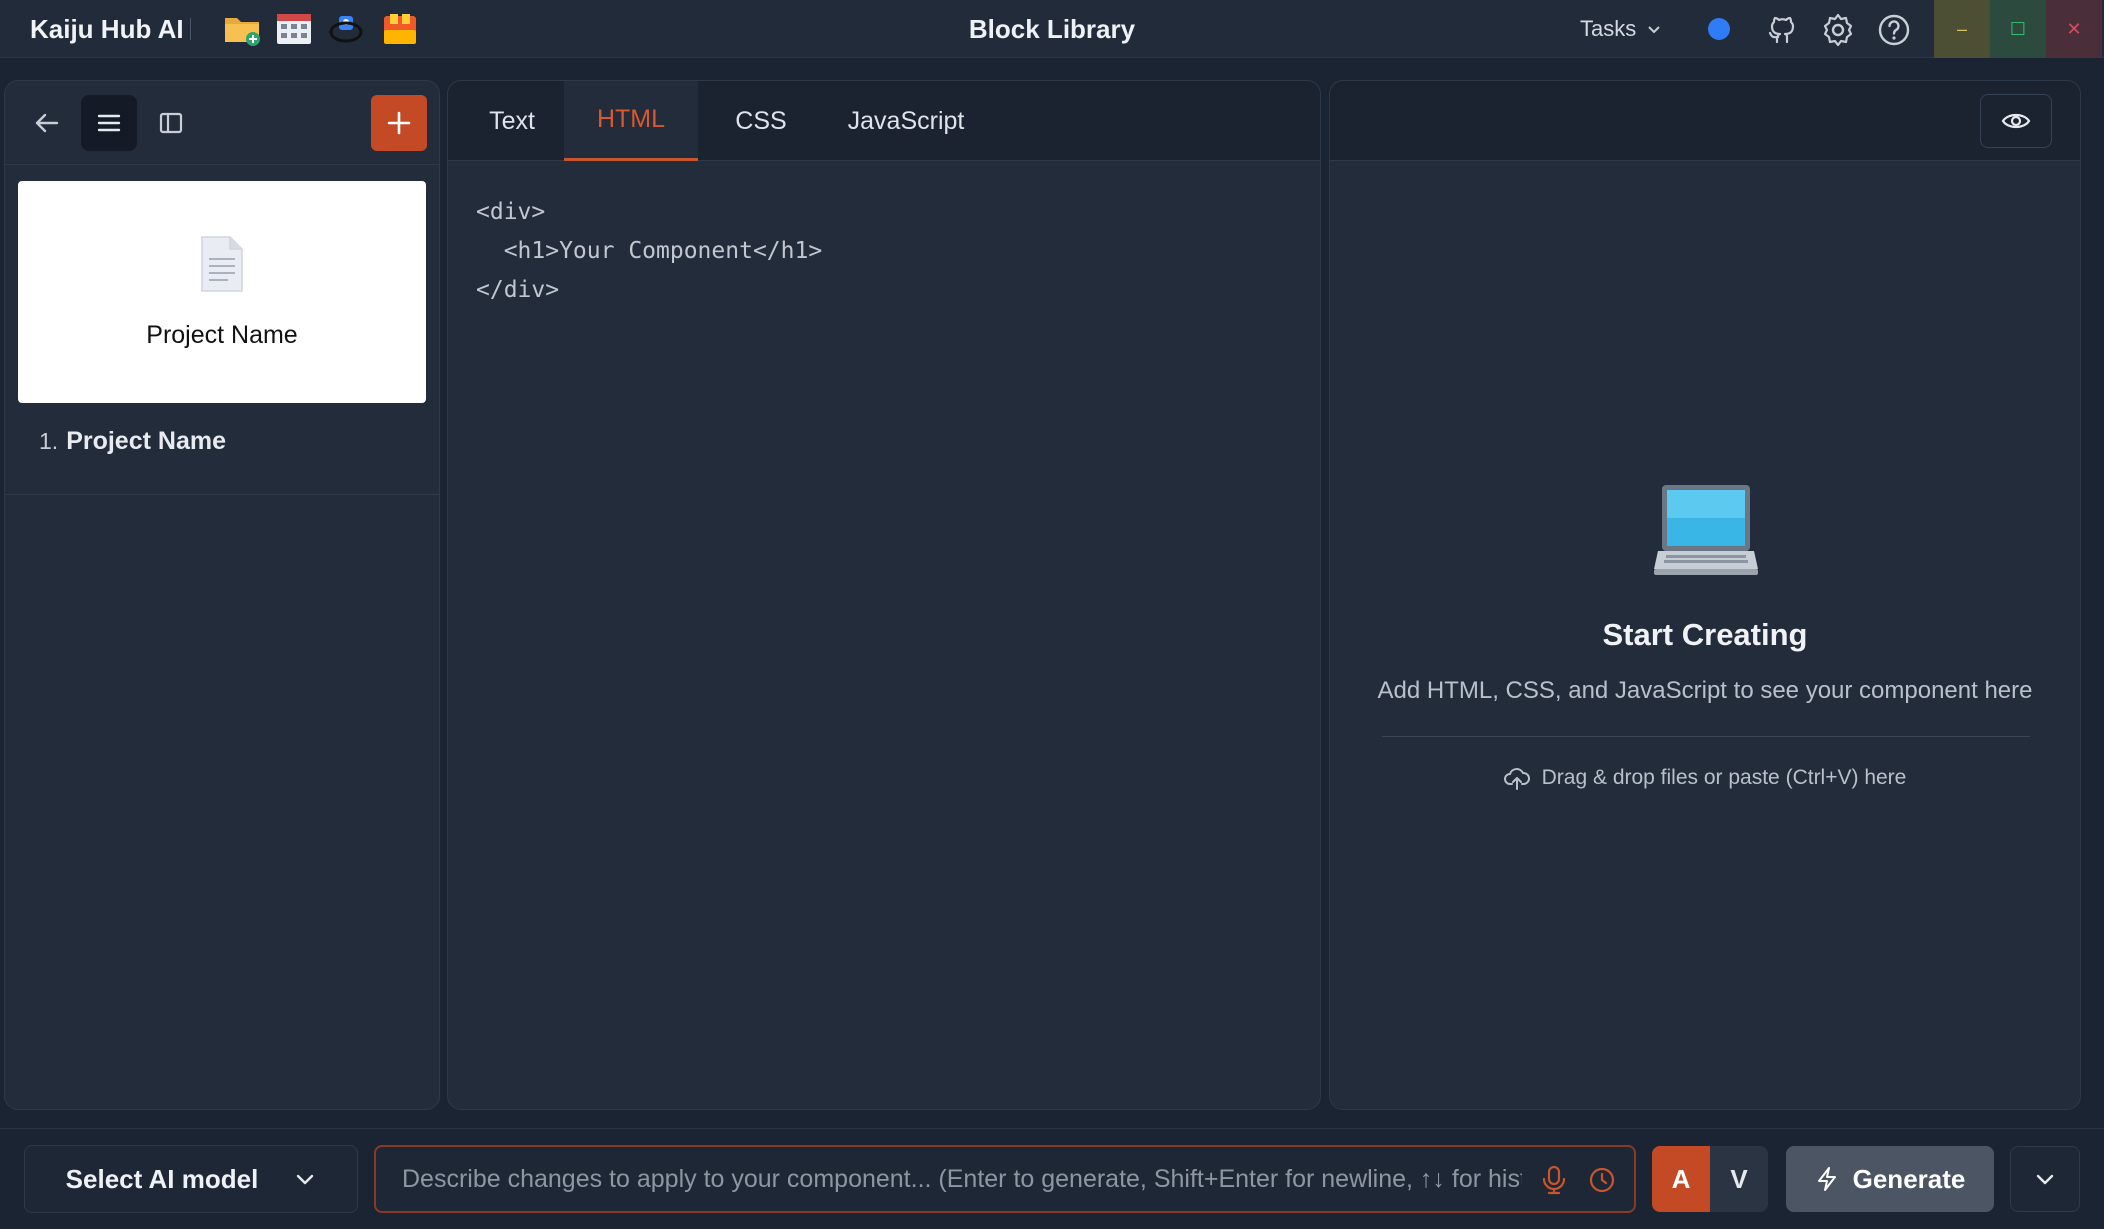  I want to click on list-view-button, so click(109, 123).